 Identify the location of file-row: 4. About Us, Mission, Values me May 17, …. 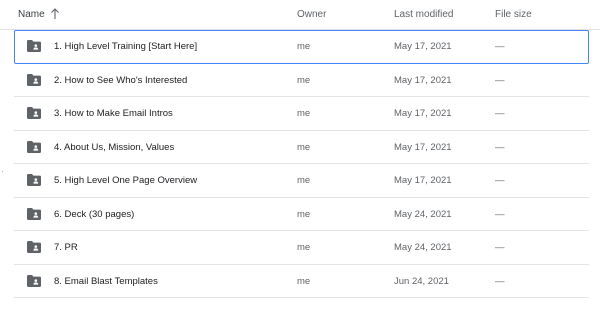
(301, 147).